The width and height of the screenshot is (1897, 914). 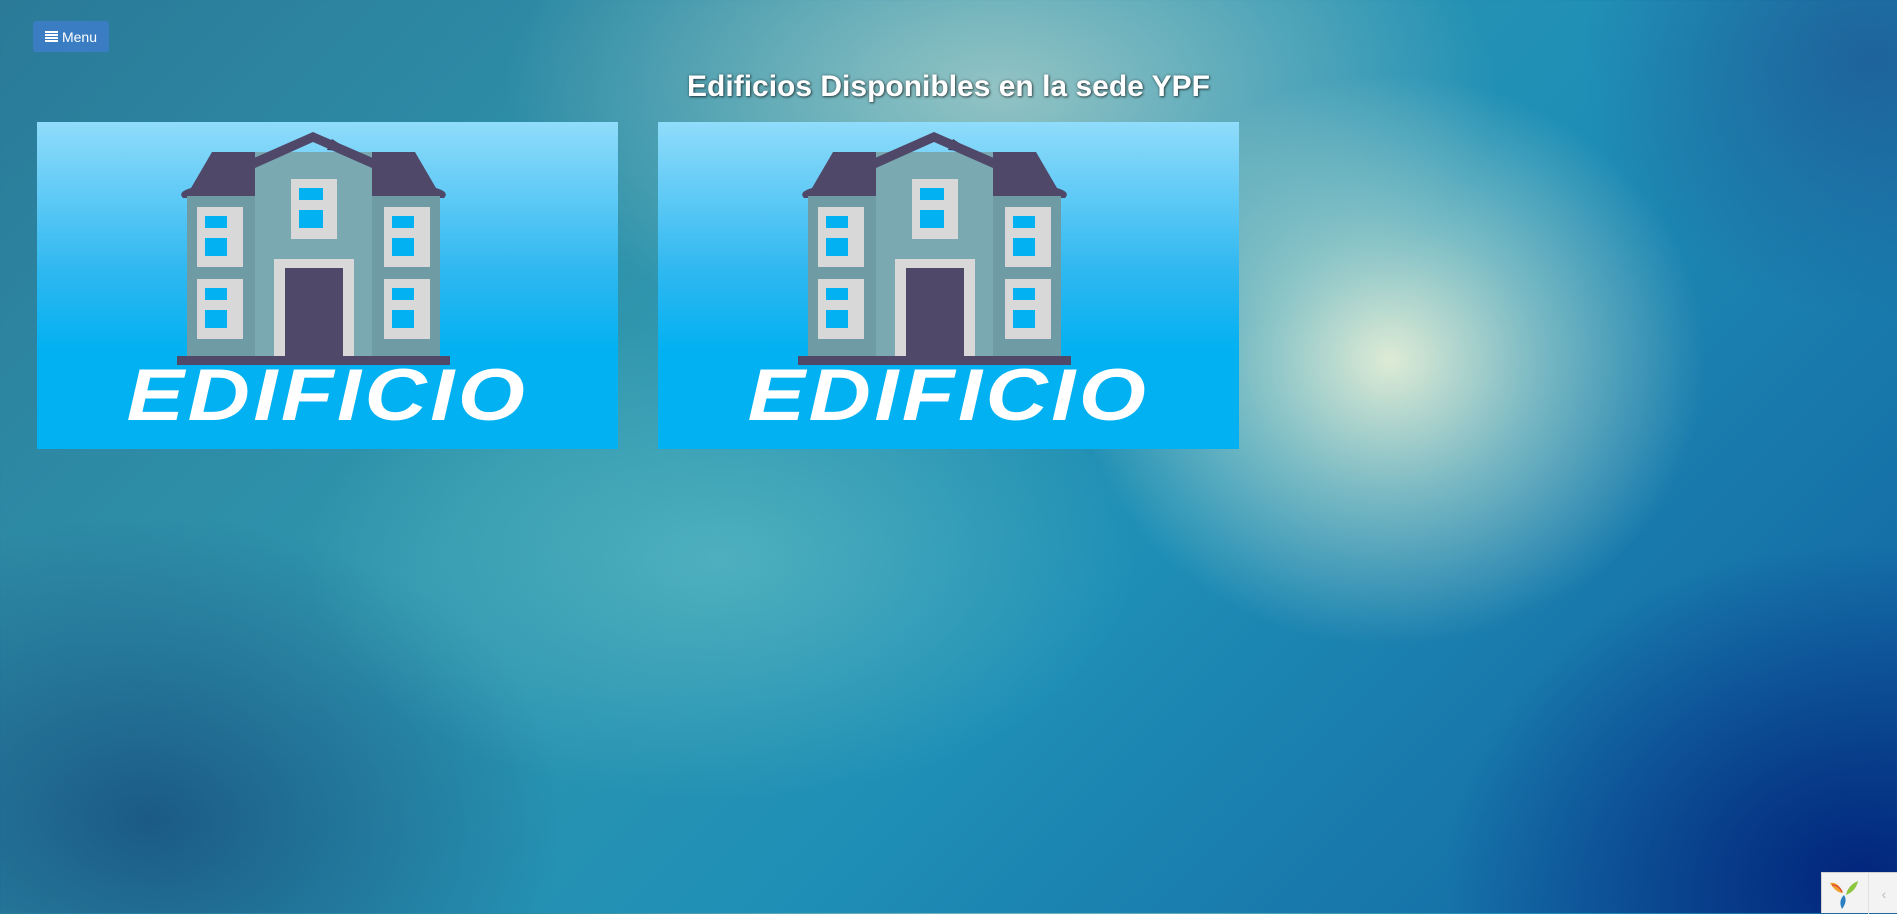 I want to click on building-card-2: EDIFICIO, so click(x=948, y=285).